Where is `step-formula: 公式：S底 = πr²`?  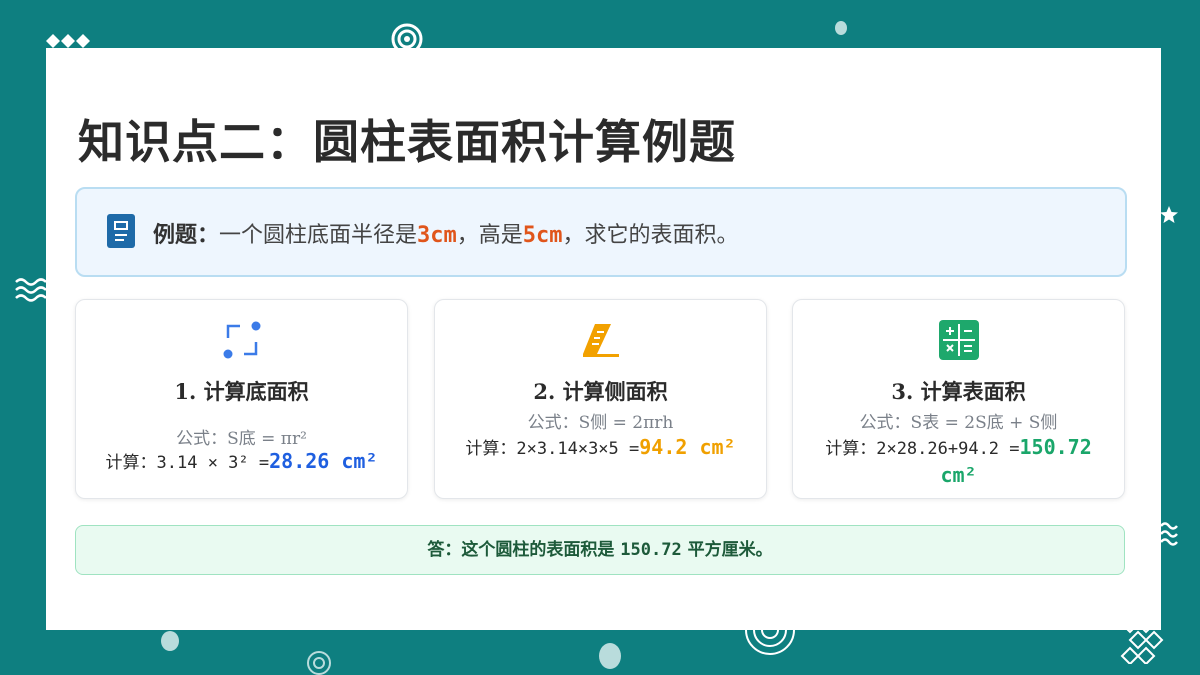 step-formula: 公式：S底 = πr² is located at coordinates (241, 439).